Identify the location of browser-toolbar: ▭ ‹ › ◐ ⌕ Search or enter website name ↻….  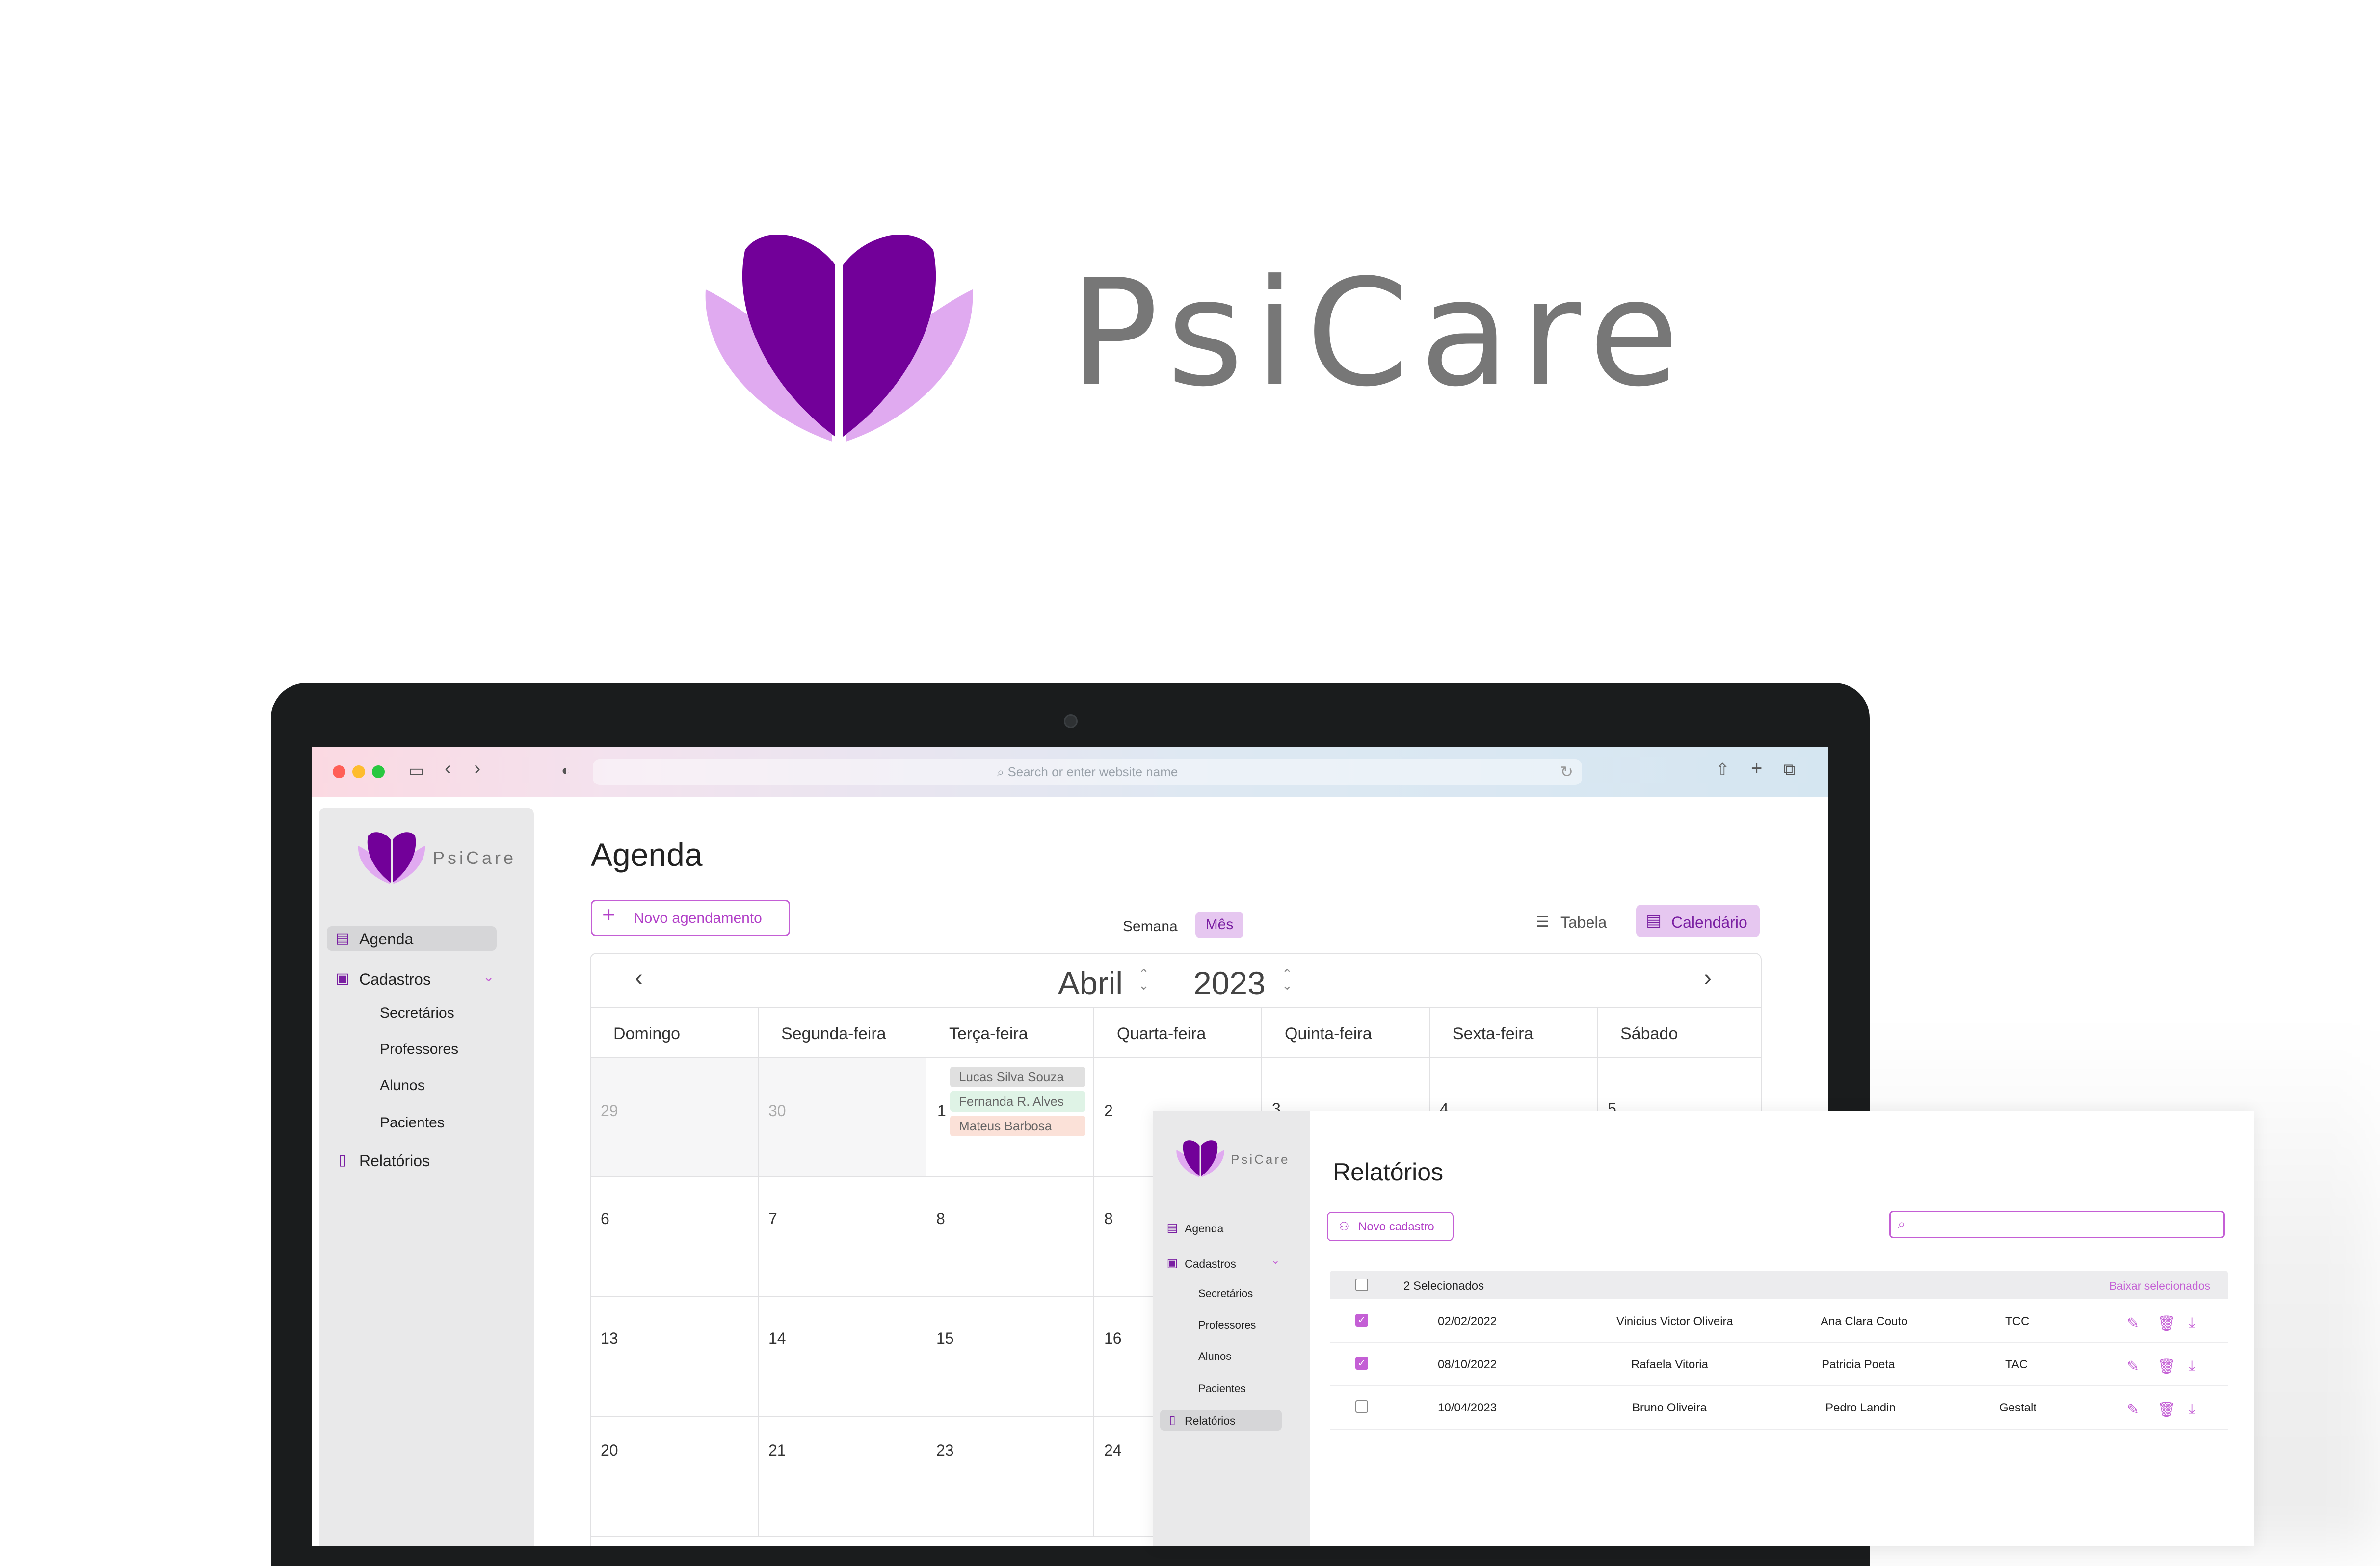
(1070, 772).